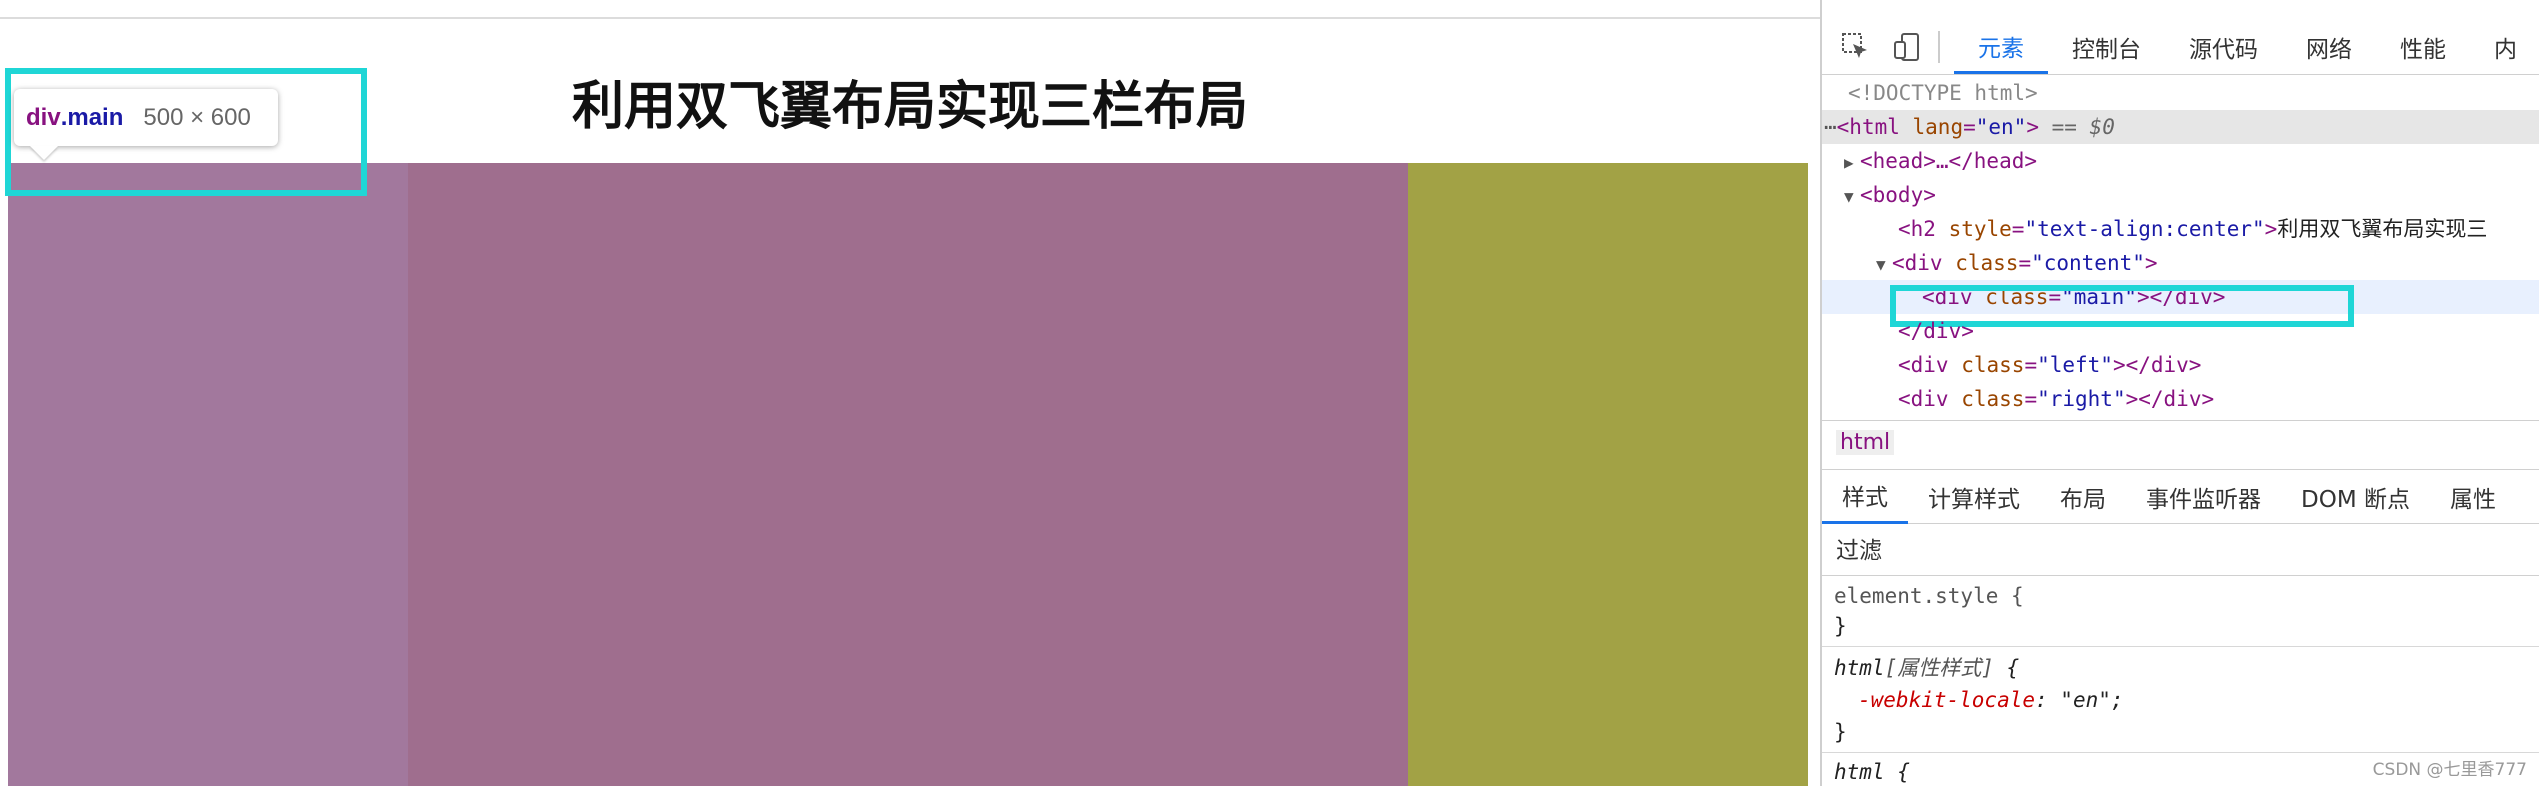 The image size is (2539, 786). Describe the element at coordinates (2075, 365) in the screenshot. I see `left-val: "left"` at that location.